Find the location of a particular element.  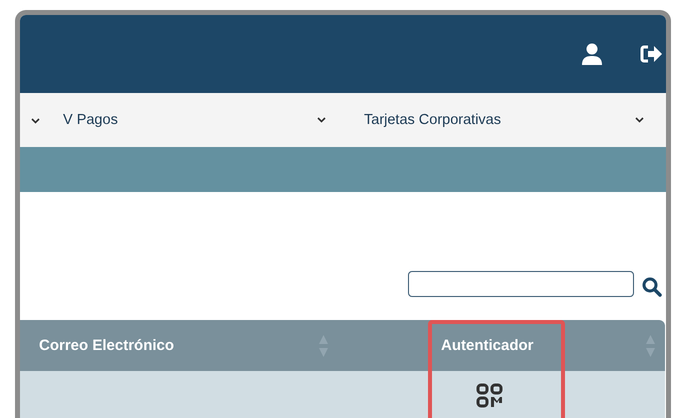

user-icon is located at coordinates (592, 54).